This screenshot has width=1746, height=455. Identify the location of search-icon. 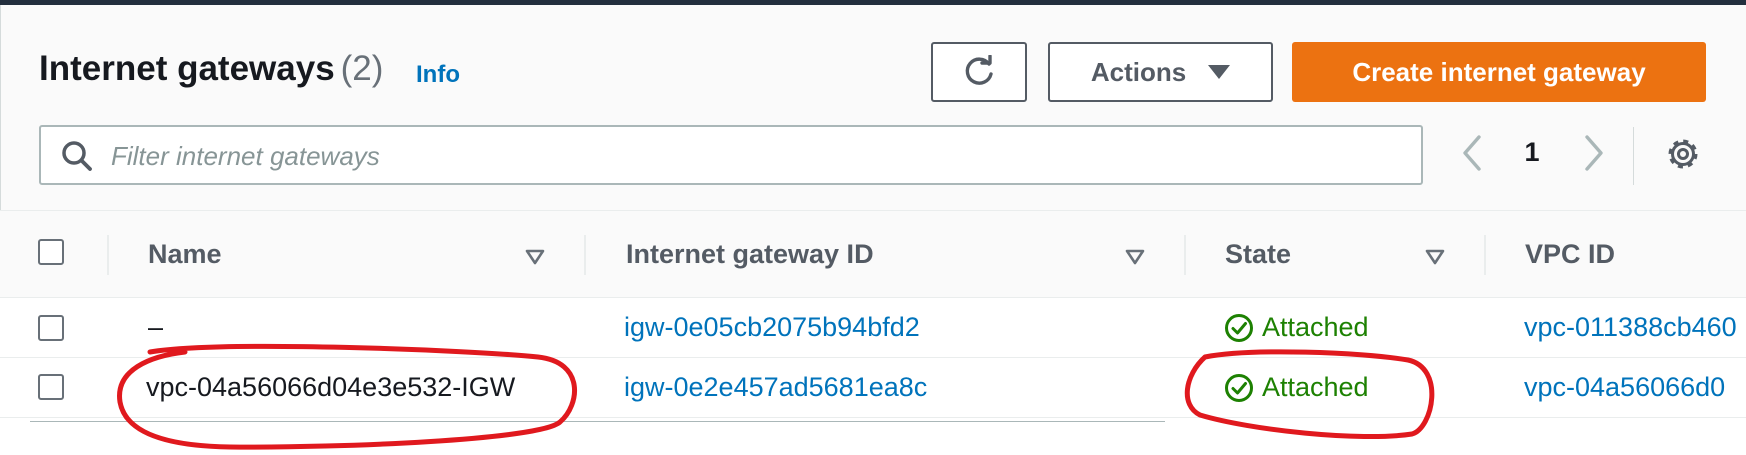
(77, 156).